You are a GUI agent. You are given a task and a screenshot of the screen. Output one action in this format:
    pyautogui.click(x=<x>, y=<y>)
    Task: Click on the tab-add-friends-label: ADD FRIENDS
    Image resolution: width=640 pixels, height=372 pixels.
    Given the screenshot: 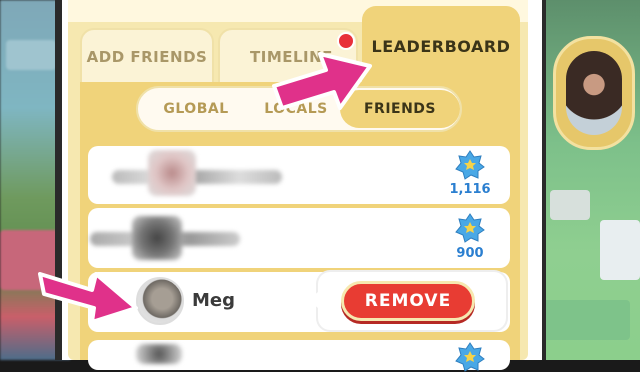 What is the action you would take?
    pyautogui.click(x=147, y=57)
    